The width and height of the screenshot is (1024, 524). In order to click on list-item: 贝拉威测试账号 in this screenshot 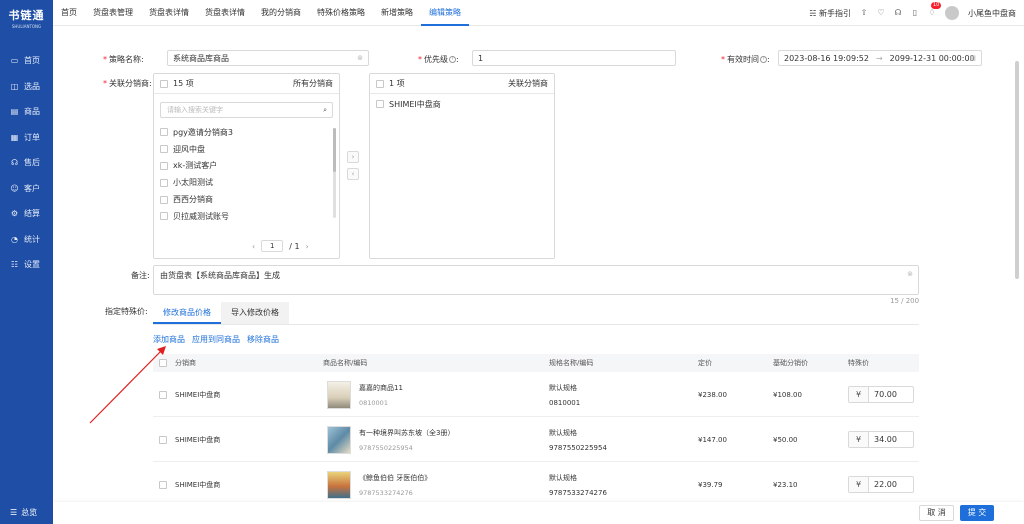, I will do `click(246, 216)`.